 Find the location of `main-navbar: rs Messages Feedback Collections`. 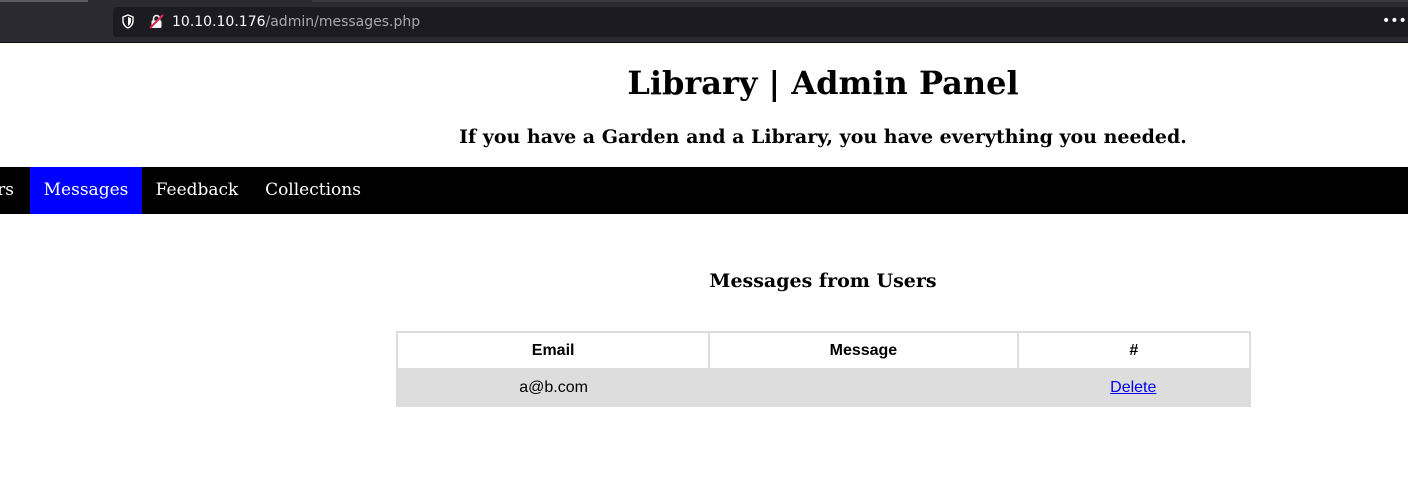

main-navbar: rs Messages Feedback Collections is located at coordinates (704, 190).